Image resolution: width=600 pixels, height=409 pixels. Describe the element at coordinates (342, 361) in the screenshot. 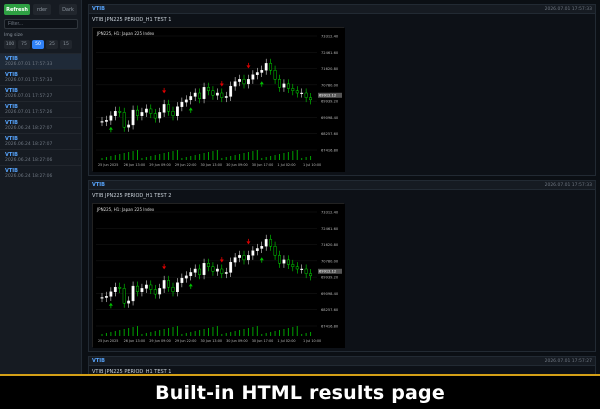

I see `card-header: VTIB 2026.07.01 17:57:27` at that location.